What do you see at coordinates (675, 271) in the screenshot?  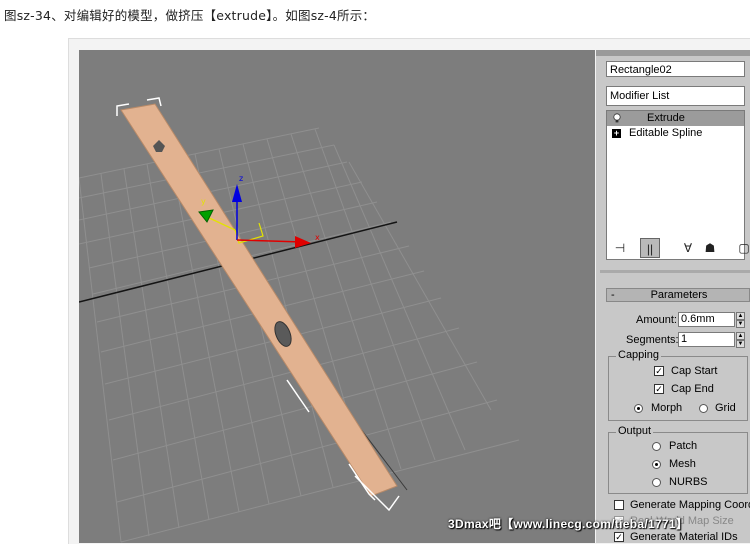 I see `panel-divider` at bounding box center [675, 271].